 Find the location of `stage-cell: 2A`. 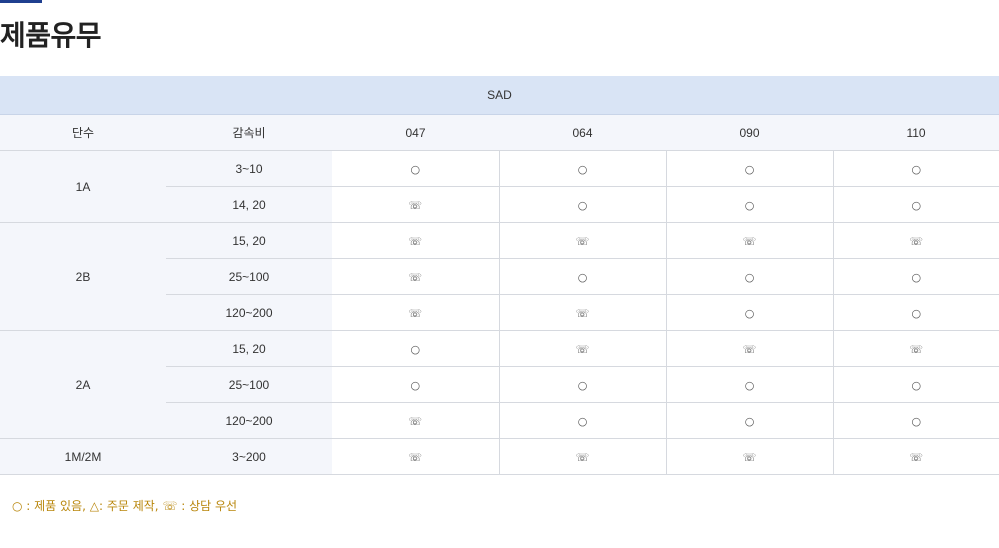

stage-cell: 2A is located at coordinates (83, 384).